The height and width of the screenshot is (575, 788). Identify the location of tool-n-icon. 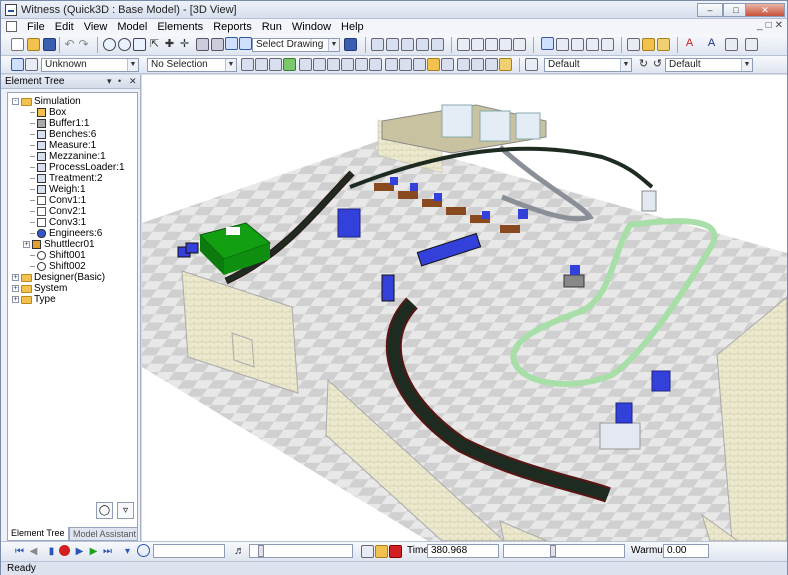
(433, 64).